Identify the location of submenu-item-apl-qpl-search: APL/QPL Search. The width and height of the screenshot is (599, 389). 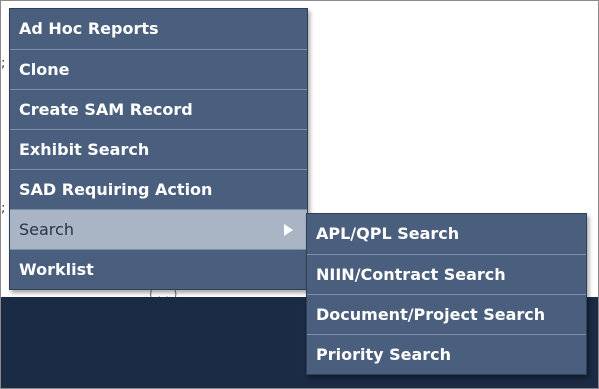
(446, 234).